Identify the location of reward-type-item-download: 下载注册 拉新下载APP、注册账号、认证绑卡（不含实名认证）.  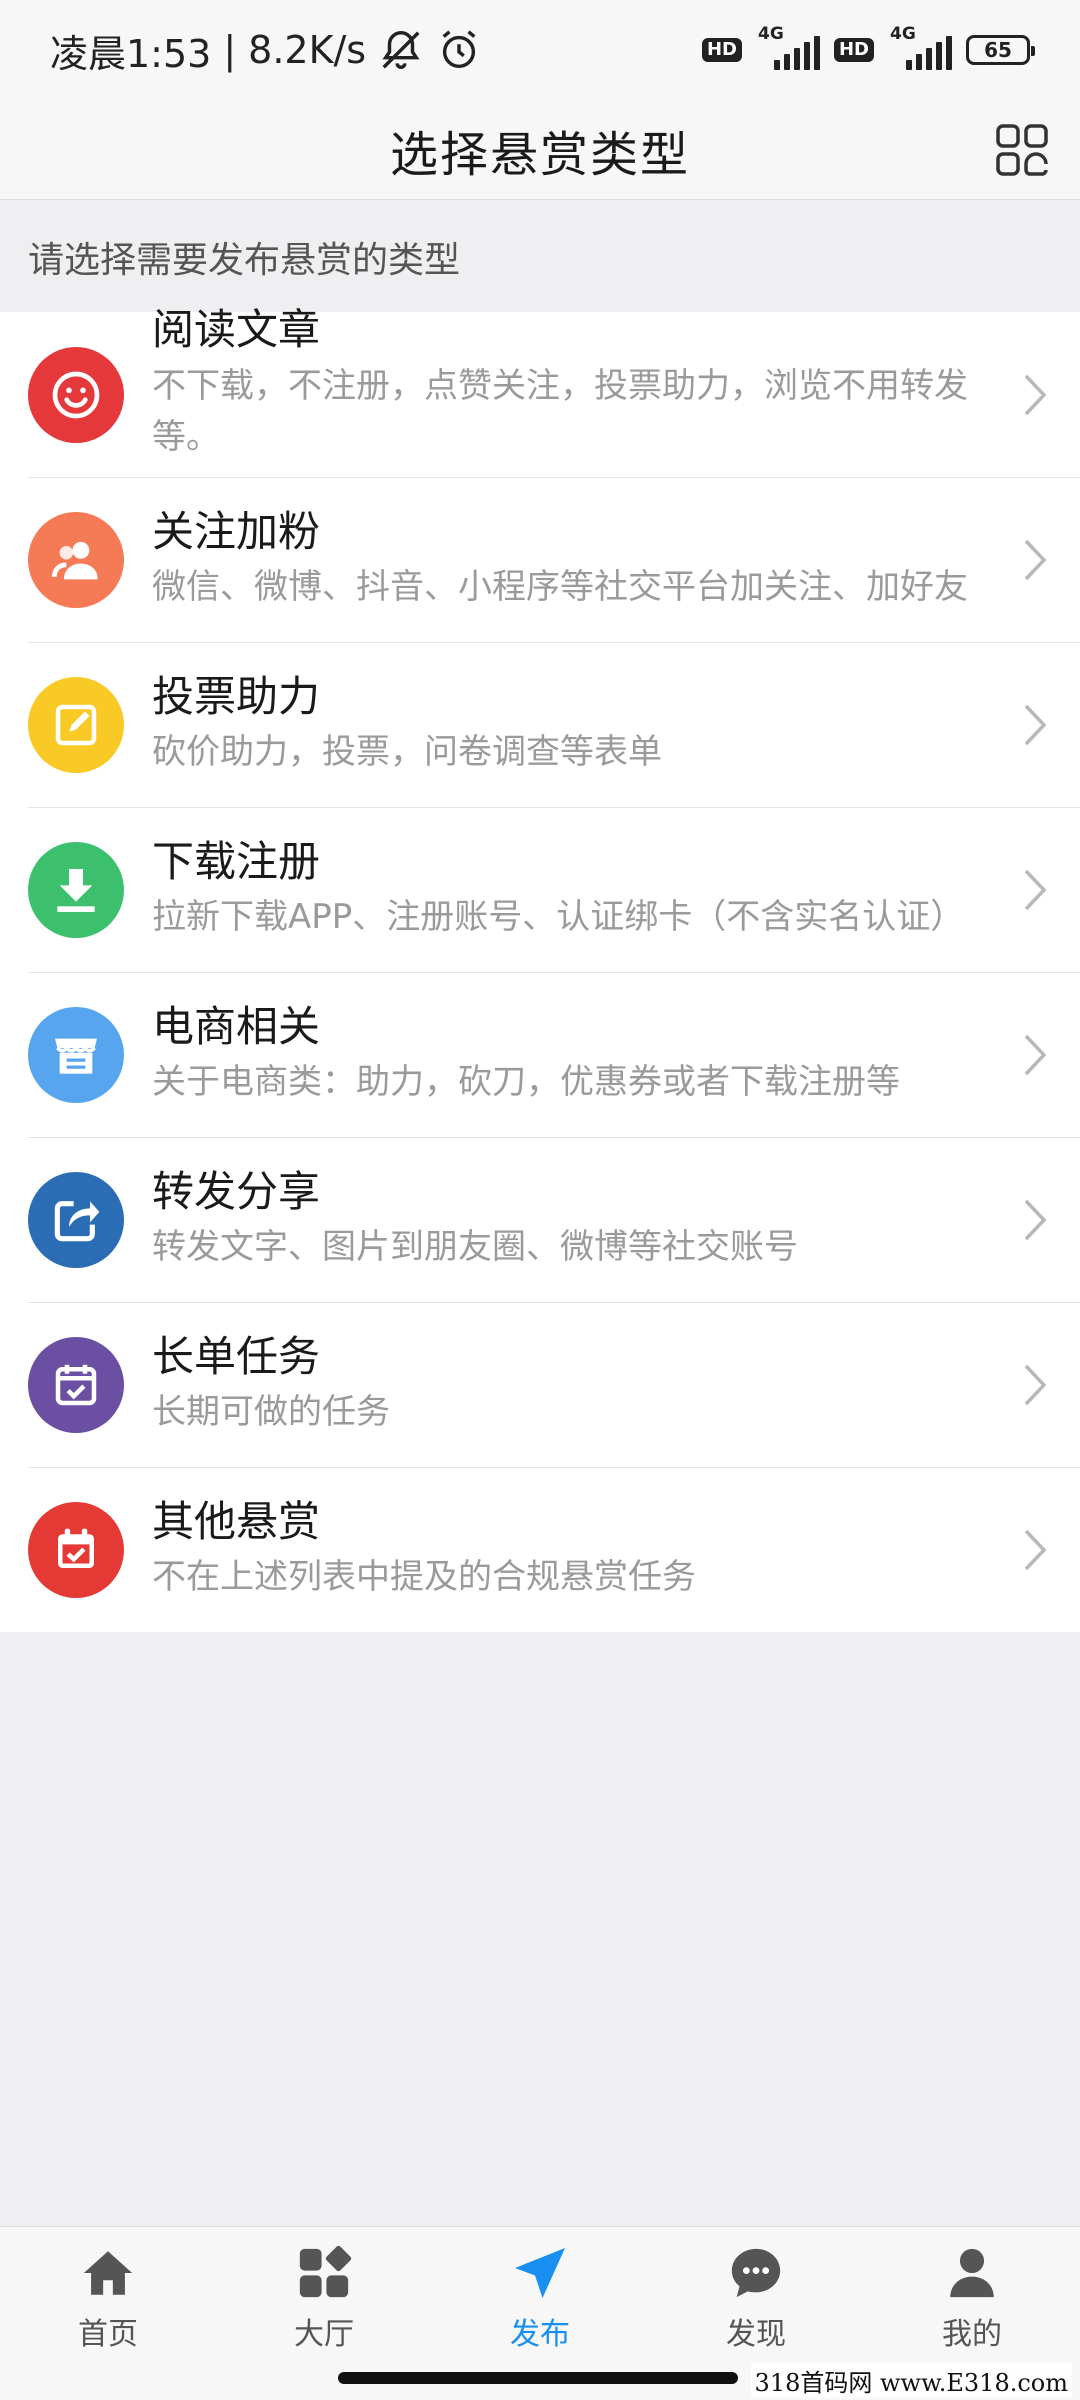
(540, 889).